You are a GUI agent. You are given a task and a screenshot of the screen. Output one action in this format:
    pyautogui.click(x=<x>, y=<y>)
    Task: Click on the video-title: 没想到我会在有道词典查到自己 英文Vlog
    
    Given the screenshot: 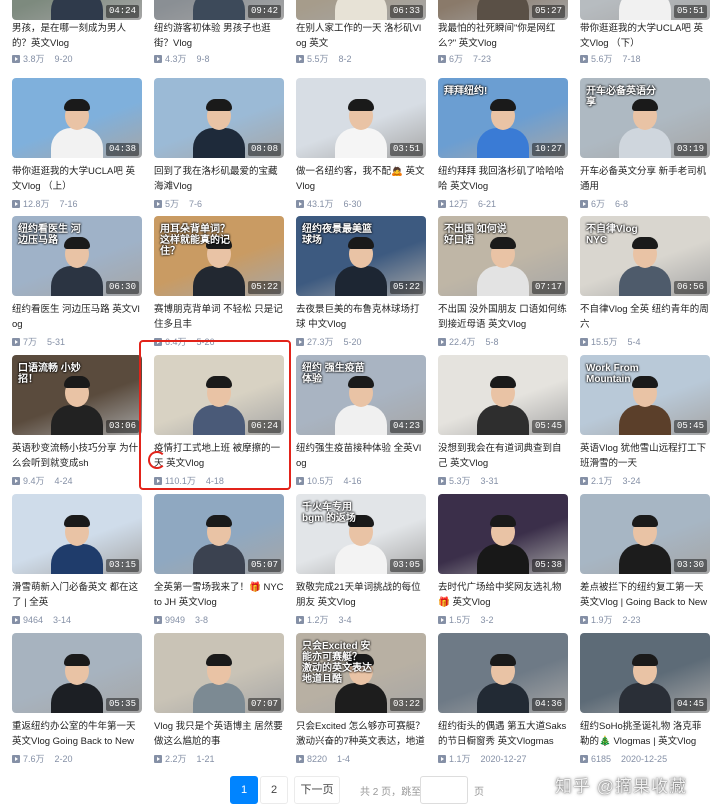 What is the action you would take?
    pyautogui.click(x=503, y=456)
    